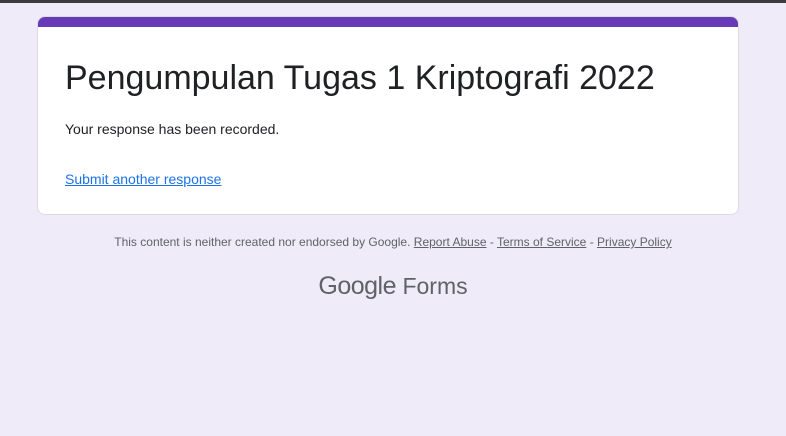 This screenshot has height=436, width=786. I want to click on terms-of-service-link: Terms of Service, so click(541, 242).